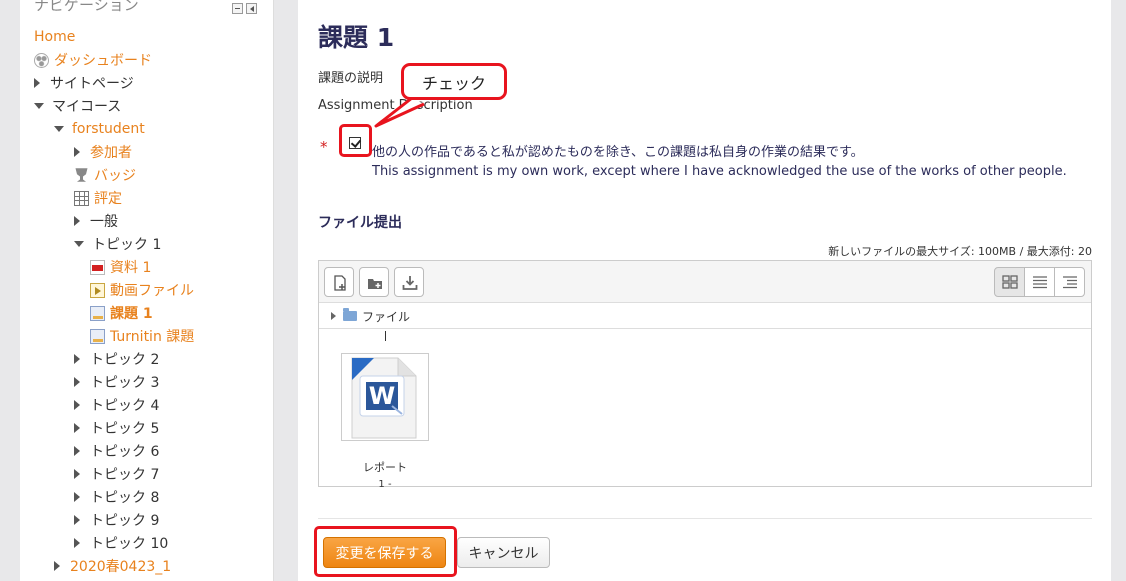 The width and height of the screenshot is (1126, 581). Describe the element at coordinates (142, 290) in the screenshot. I see `nav-item: 動画ファイル` at that location.